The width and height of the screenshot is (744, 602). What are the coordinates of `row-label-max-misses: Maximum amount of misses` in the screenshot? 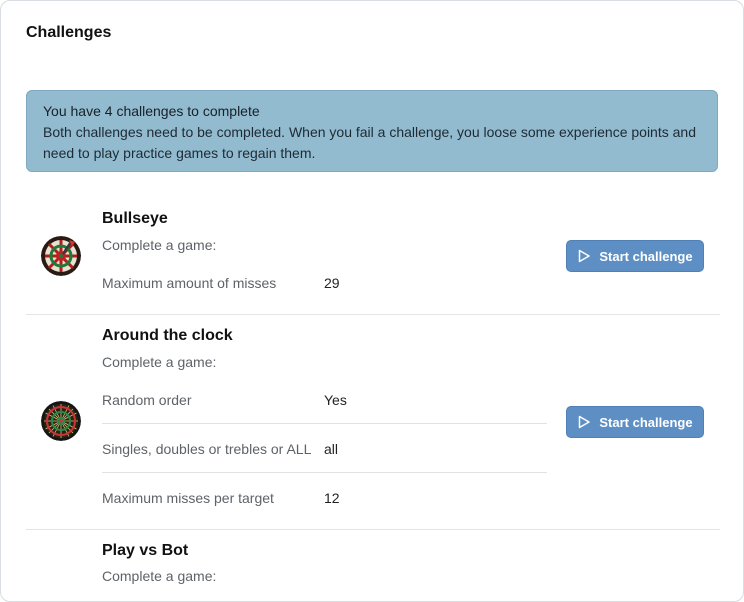 It's located at (189, 283).